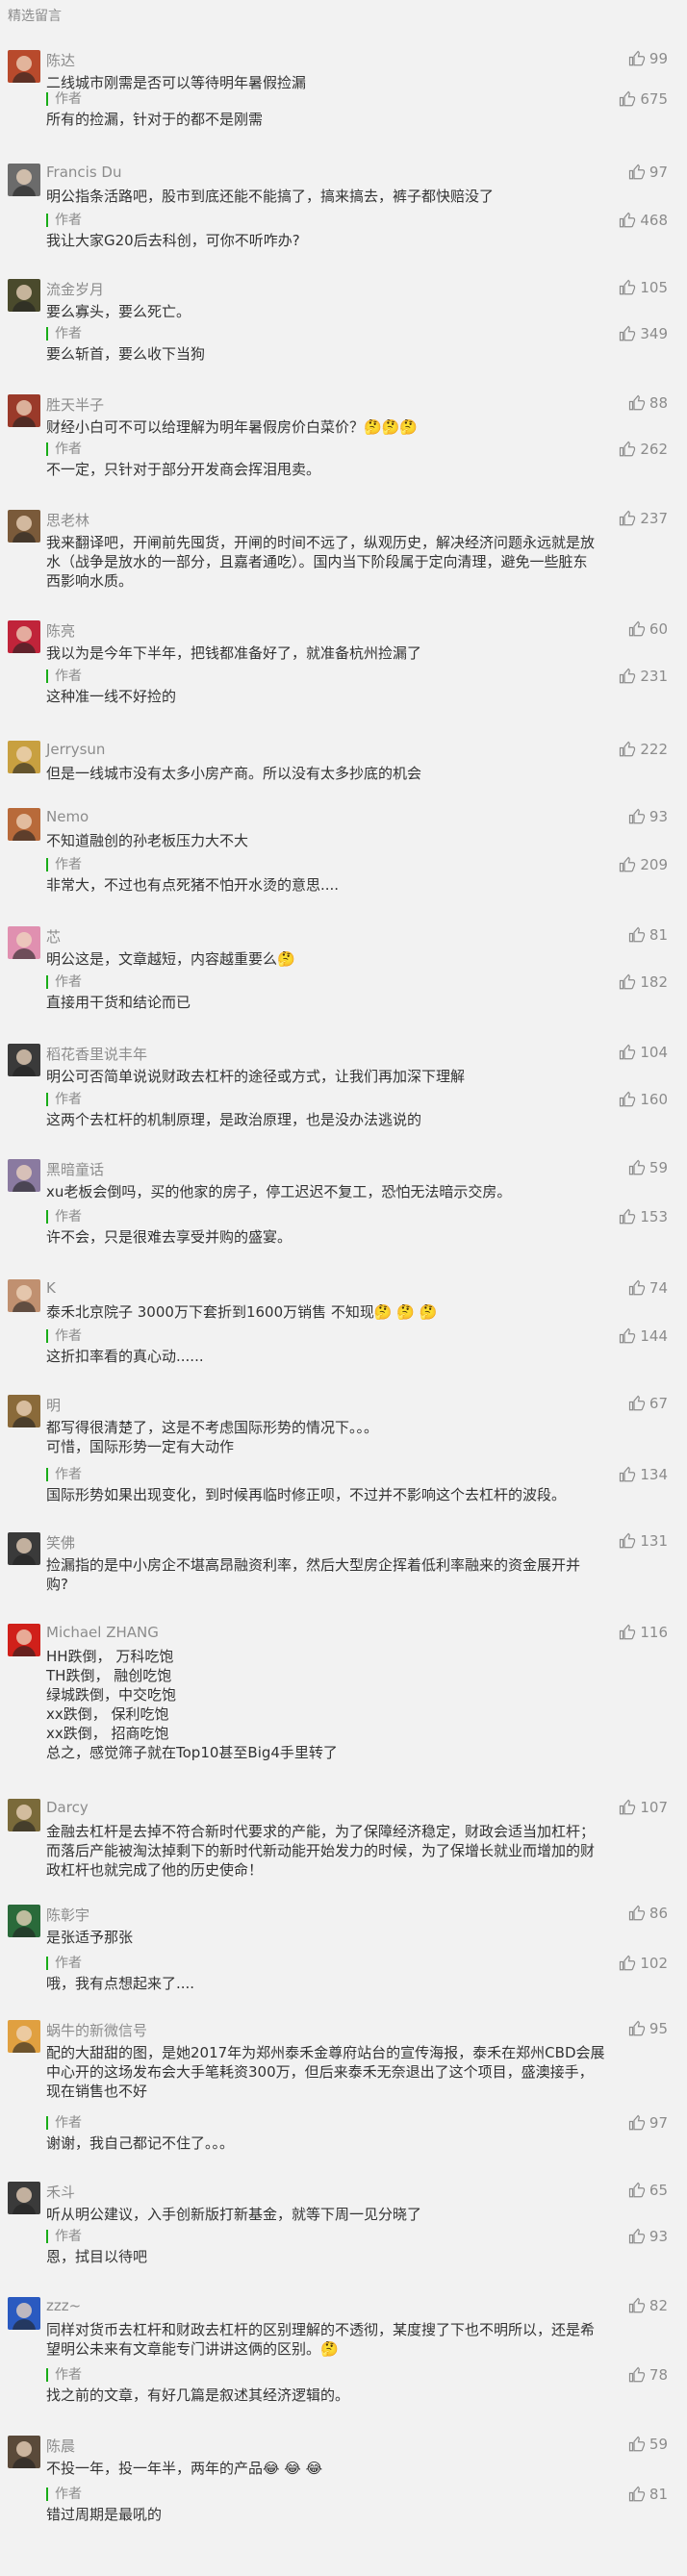  What do you see at coordinates (643, 750) in the screenshot?
I see `comment-like-button: 222` at bounding box center [643, 750].